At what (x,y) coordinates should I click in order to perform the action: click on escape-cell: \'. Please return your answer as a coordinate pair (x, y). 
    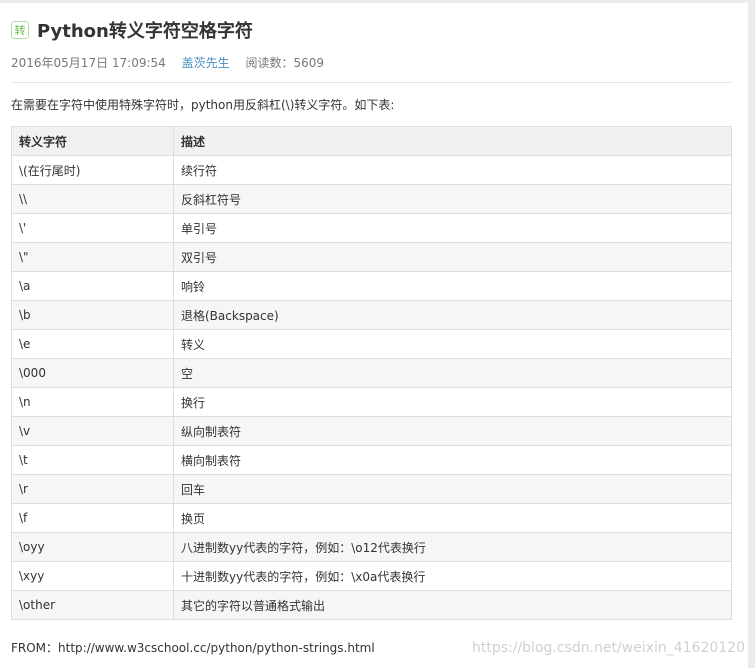
    Looking at the image, I should click on (92, 228).